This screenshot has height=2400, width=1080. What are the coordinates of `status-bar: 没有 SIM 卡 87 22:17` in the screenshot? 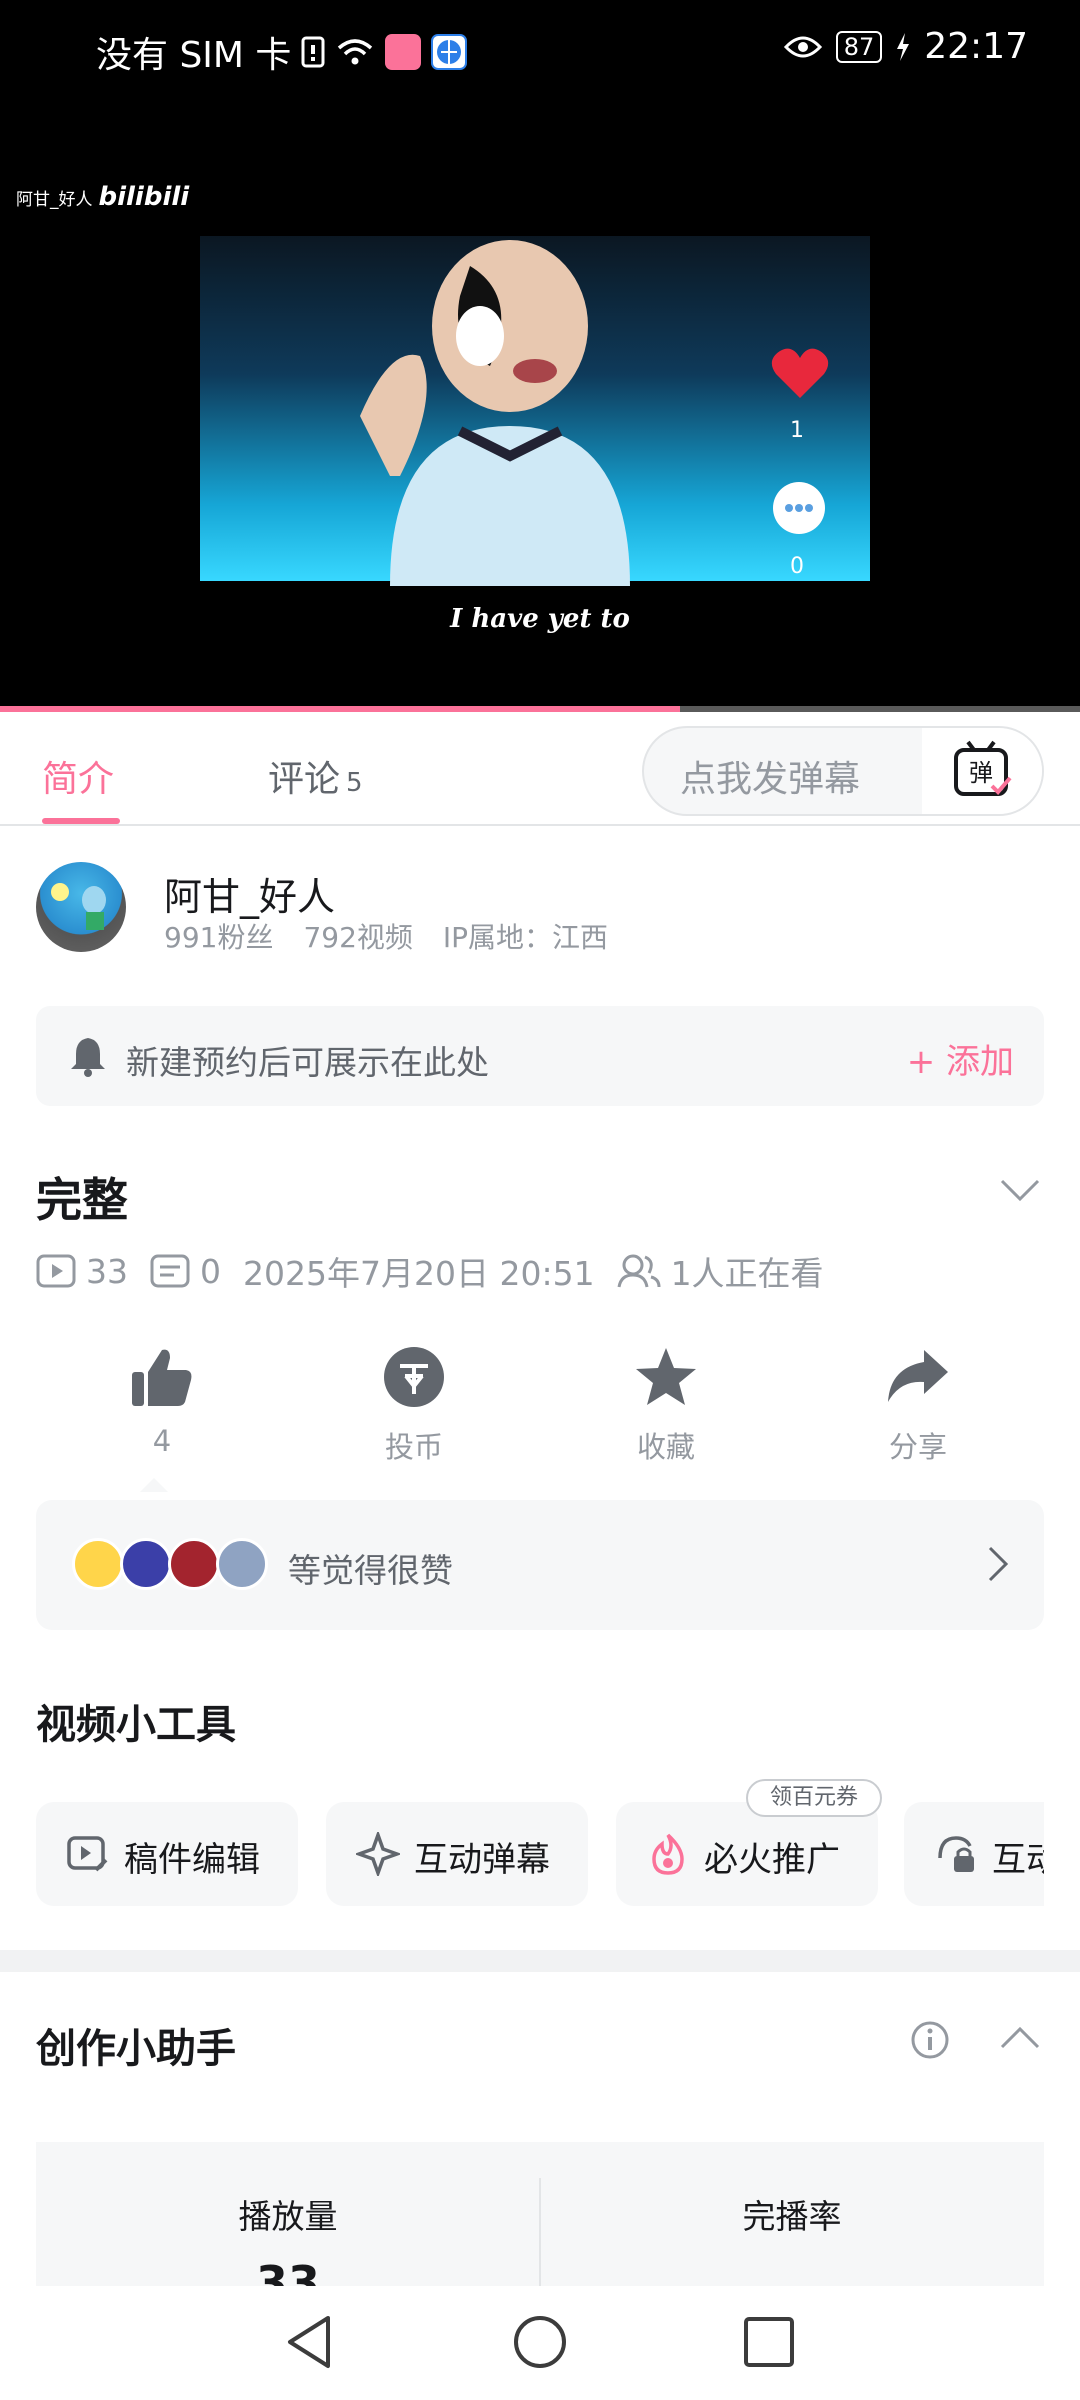 It's located at (540, 53).